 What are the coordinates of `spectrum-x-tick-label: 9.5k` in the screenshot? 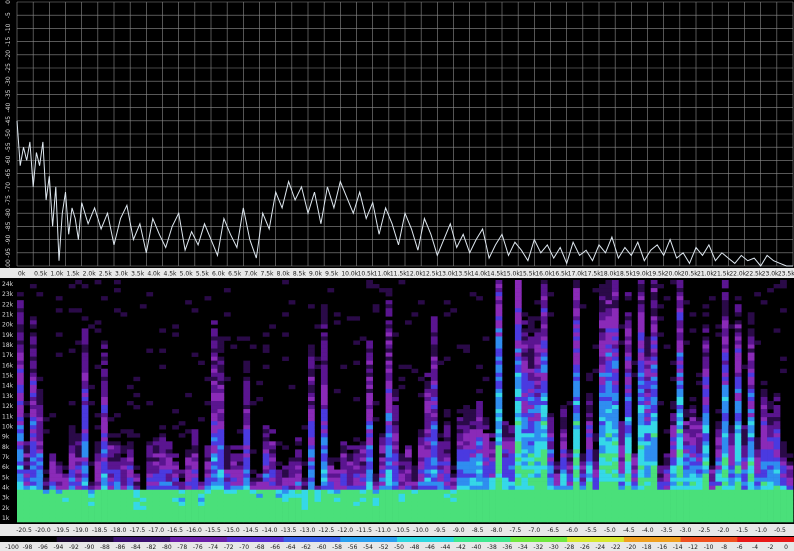 It's located at (332, 274).